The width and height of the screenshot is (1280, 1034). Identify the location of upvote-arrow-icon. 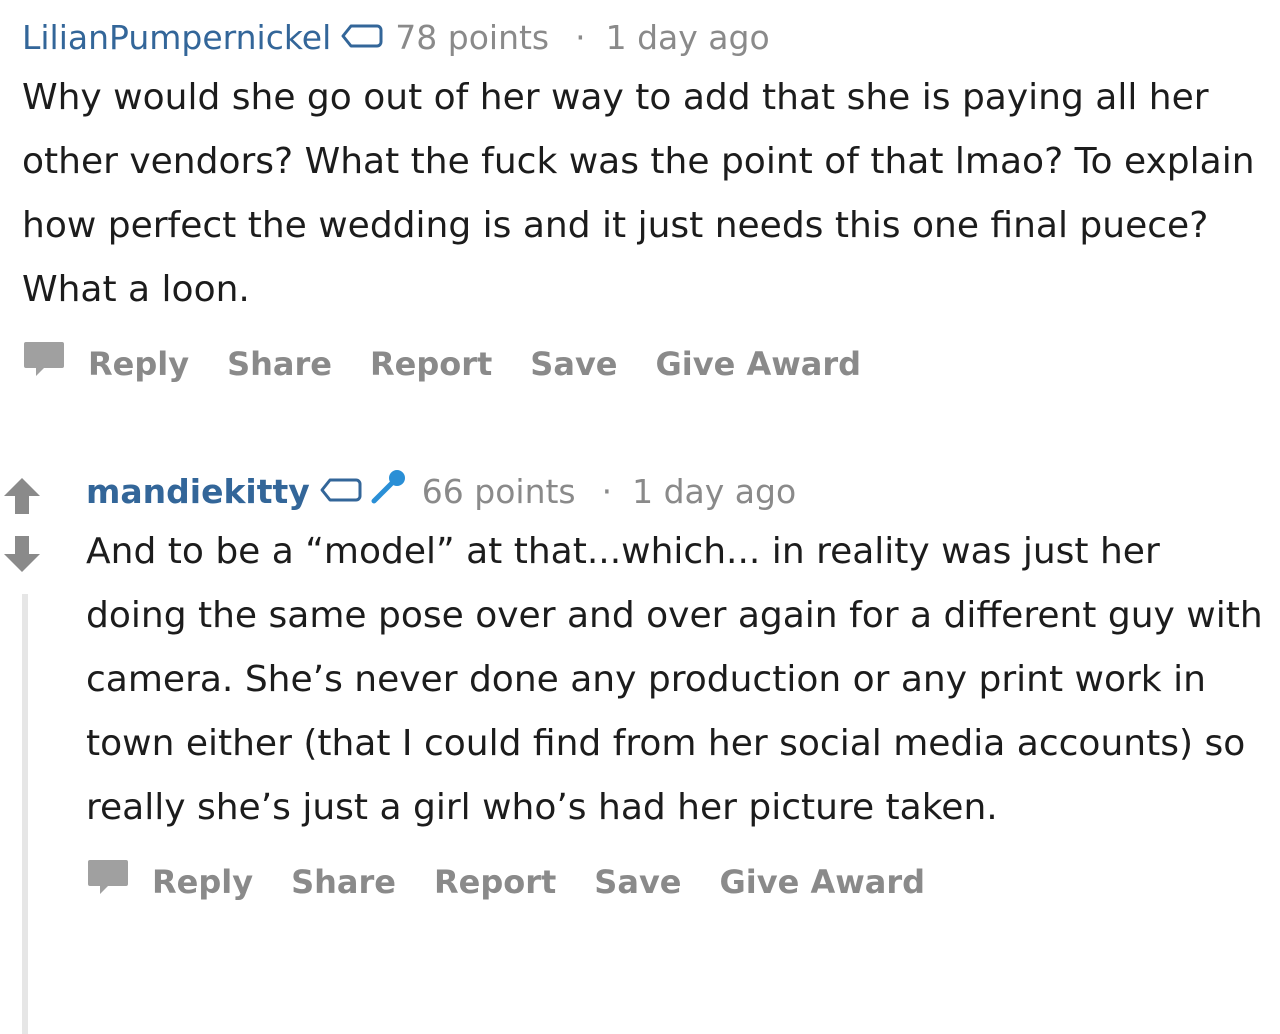
(22, 498).